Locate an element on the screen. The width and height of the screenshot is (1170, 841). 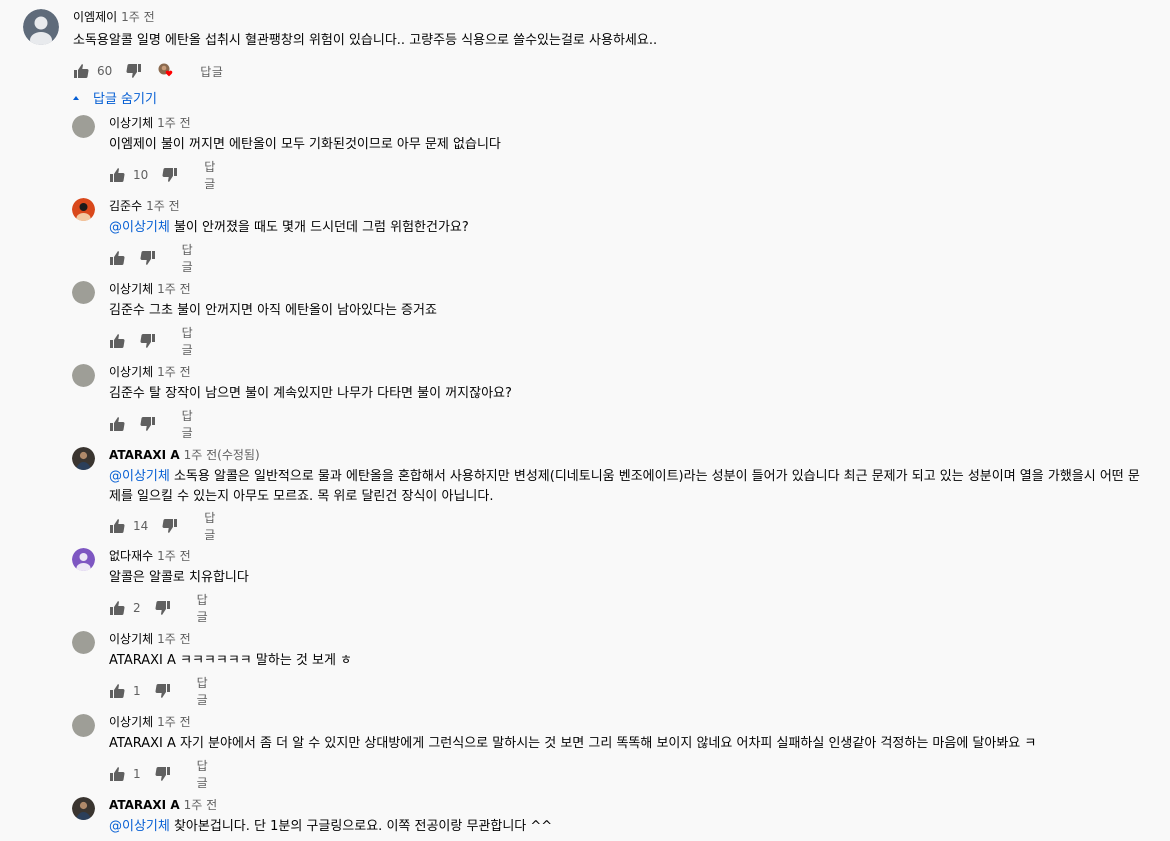
comment-body: 찾아본겁니다. 단 1분의 구글링으로요. 이쪽 전공이랑 무관합니다 ^^ is located at coordinates (361, 826).